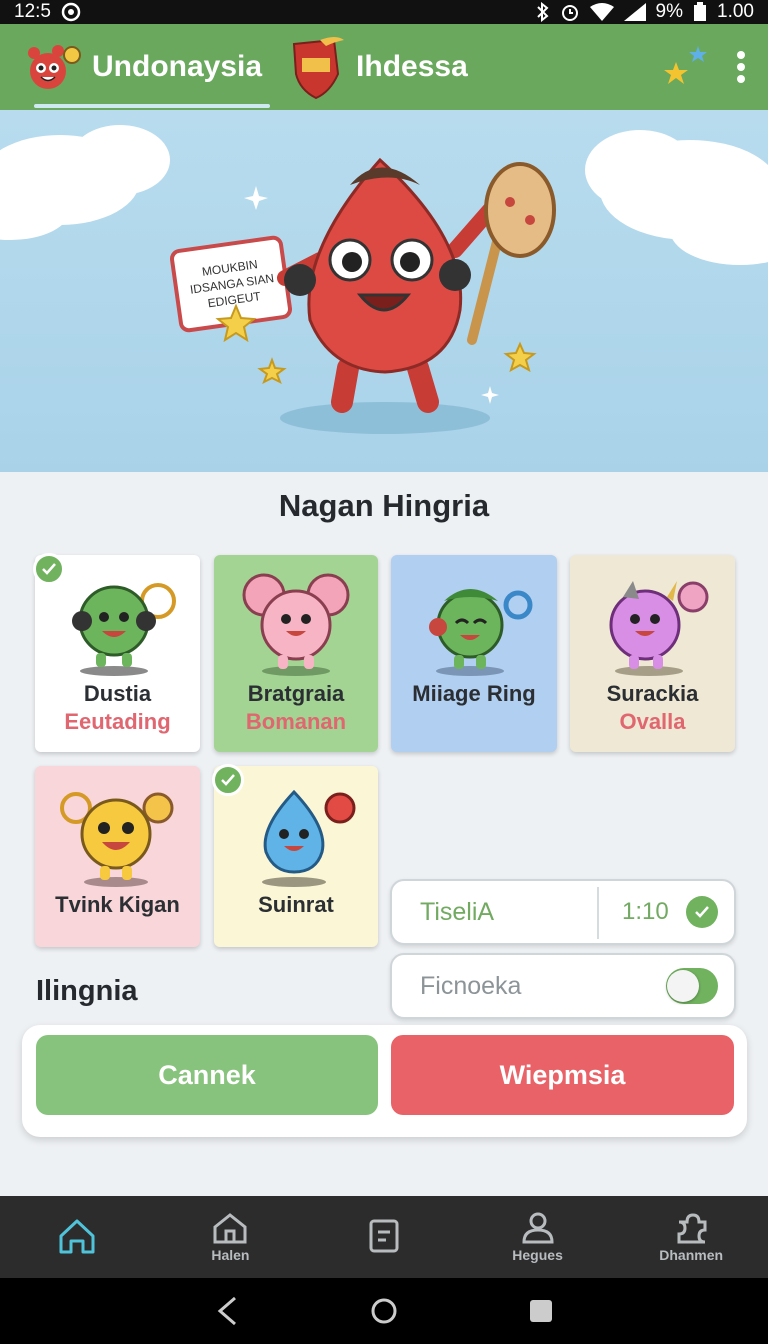 The width and height of the screenshot is (768, 1344). What do you see at coordinates (71, 12) in the screenshot?
I see `location-icon` at bounding box center [71, 12].